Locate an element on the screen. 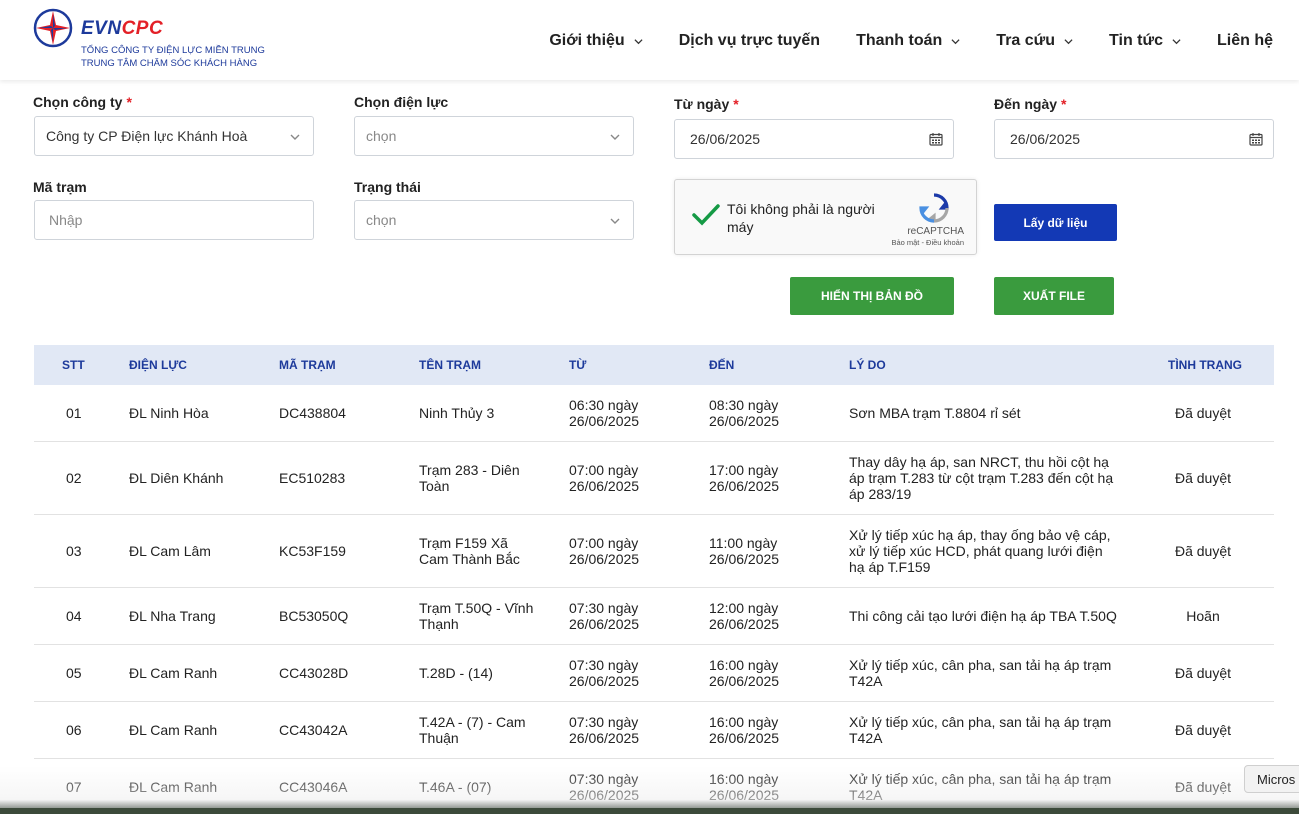 Image resolution: width=1299 pixels, height=814 pixels. cell-code: EC510283 is located at coordinates (312, 478).